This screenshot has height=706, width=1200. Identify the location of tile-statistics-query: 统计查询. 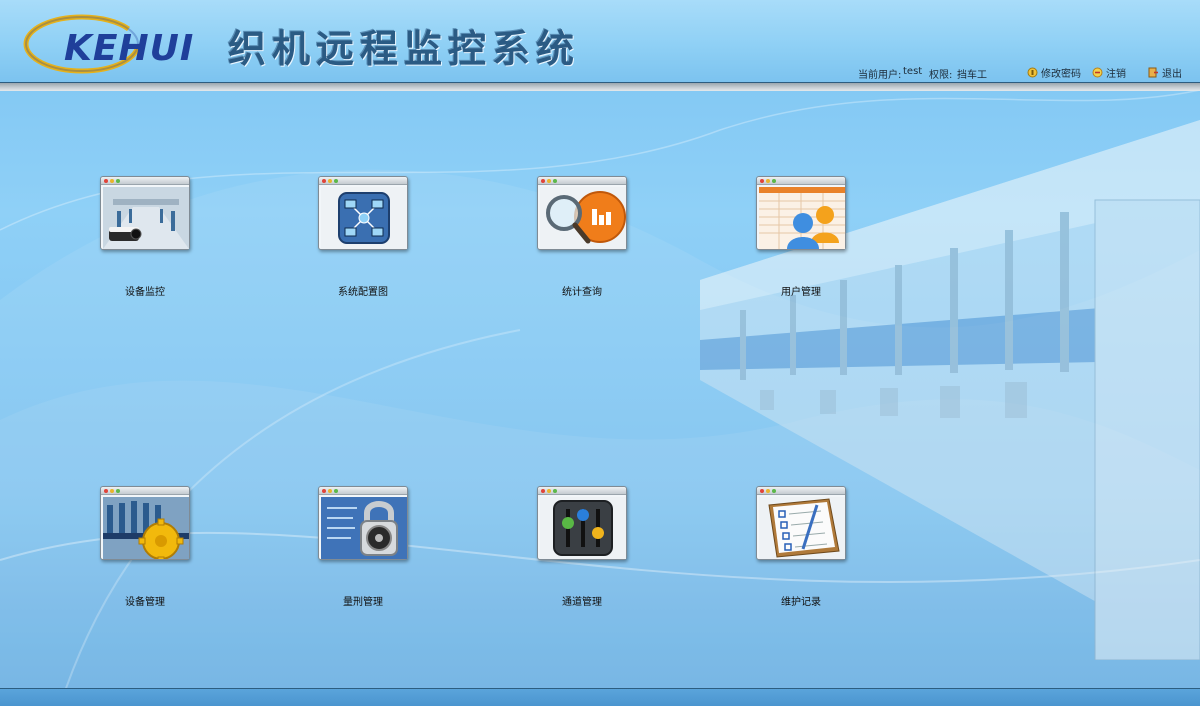
(582, 237).